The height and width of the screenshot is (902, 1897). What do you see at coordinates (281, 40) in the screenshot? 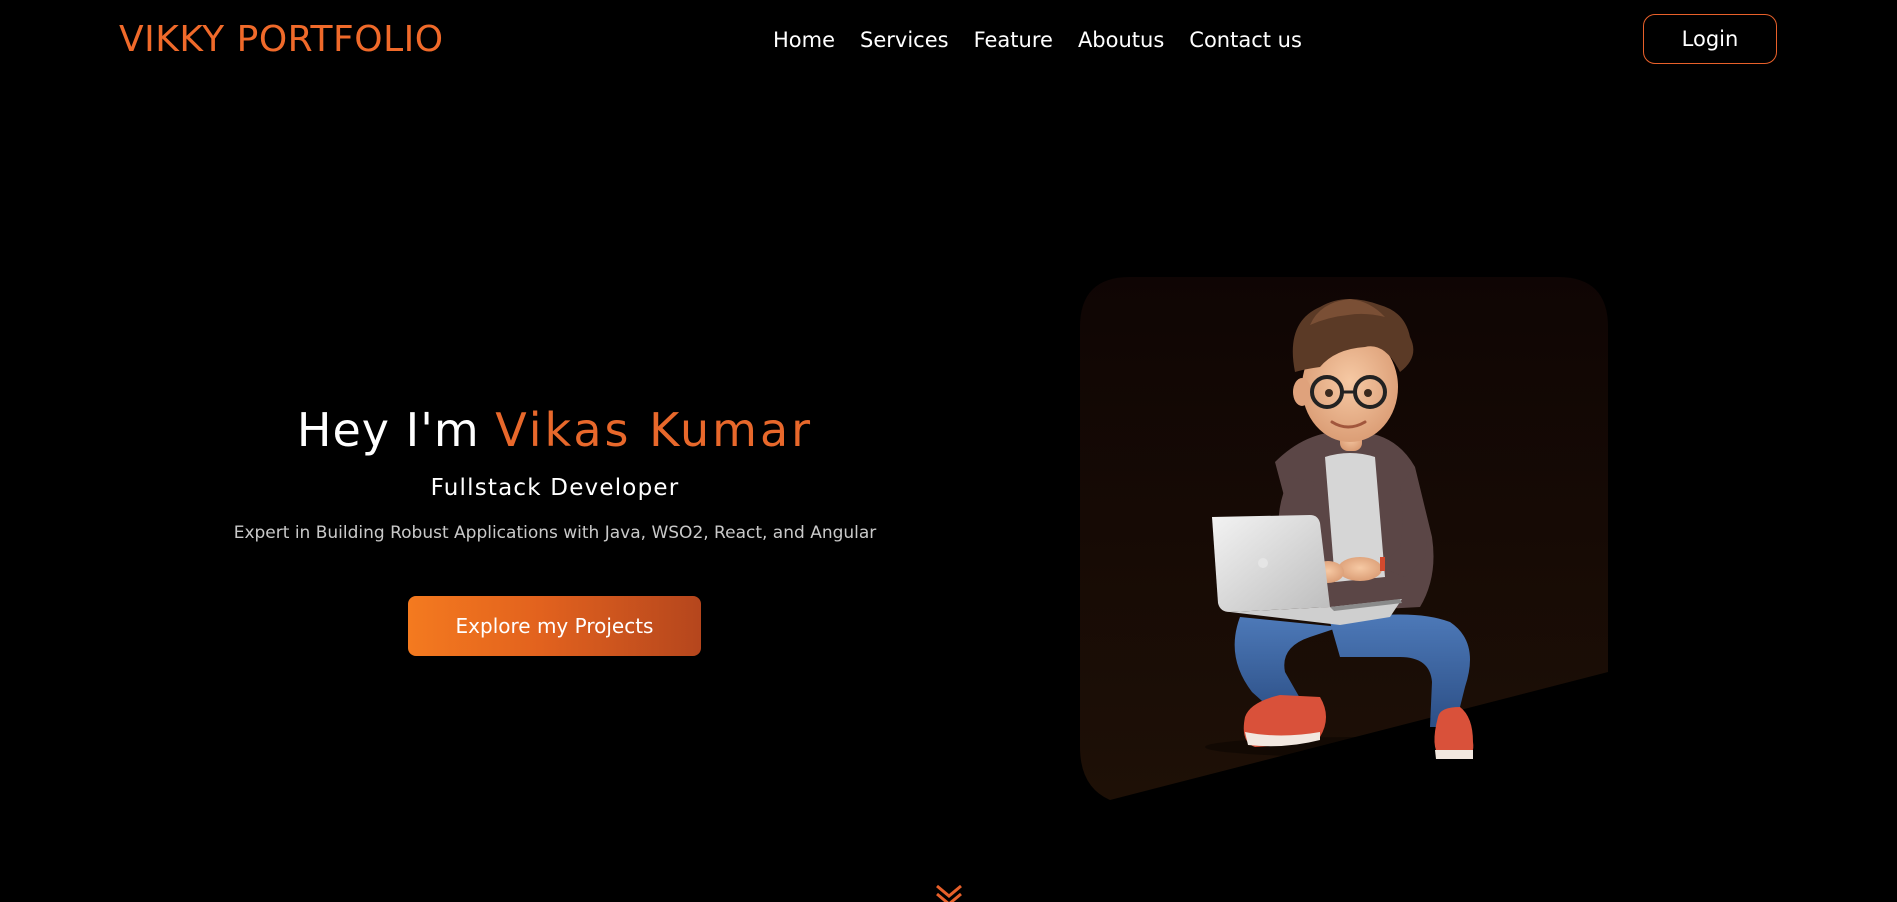
I see `site-logo: VIKKY PORTFOLIO` at bounding box center [281, 40].